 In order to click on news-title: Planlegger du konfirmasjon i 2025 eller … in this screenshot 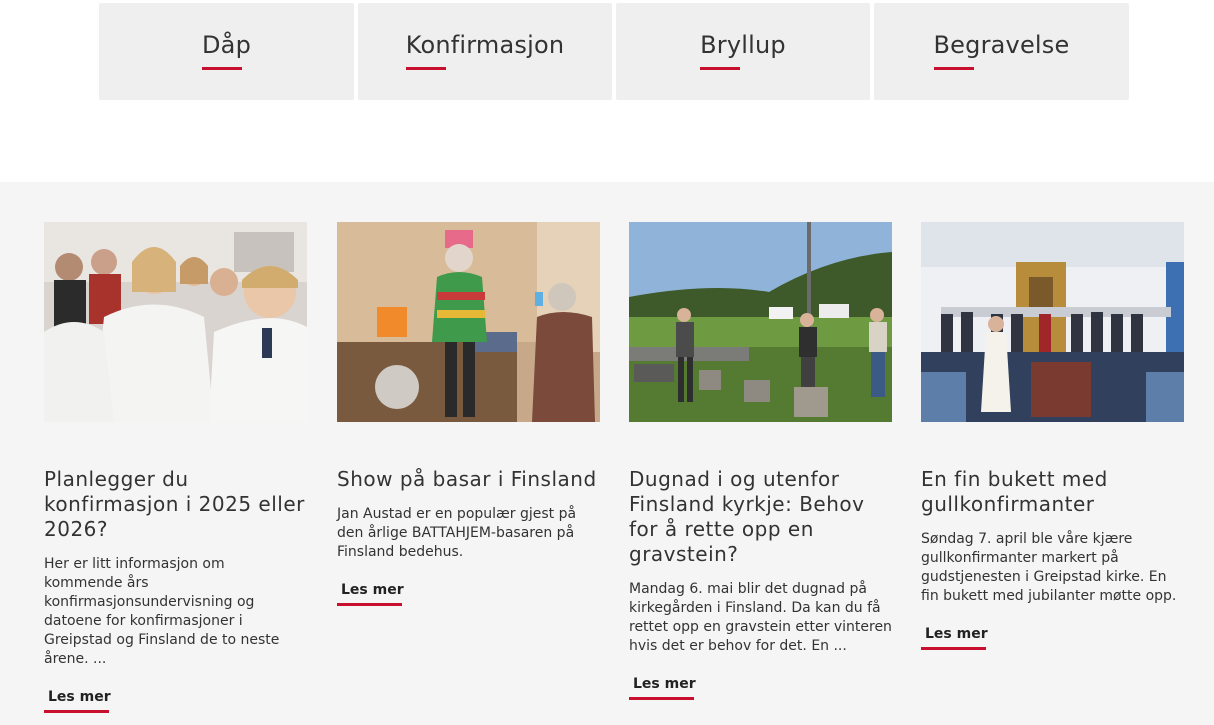, I will do `click(175, 504)`.